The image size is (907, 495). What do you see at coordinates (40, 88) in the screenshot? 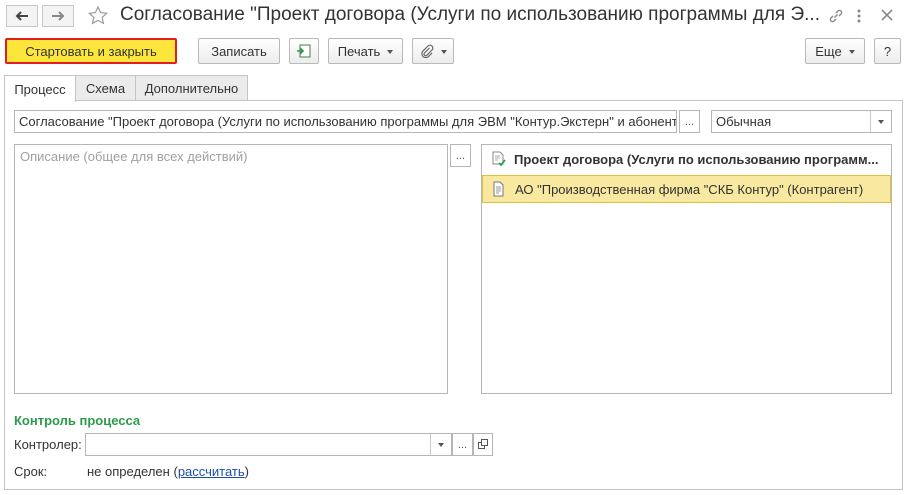
I see `tab-process: Процесс` at bounding box center [40, 88].